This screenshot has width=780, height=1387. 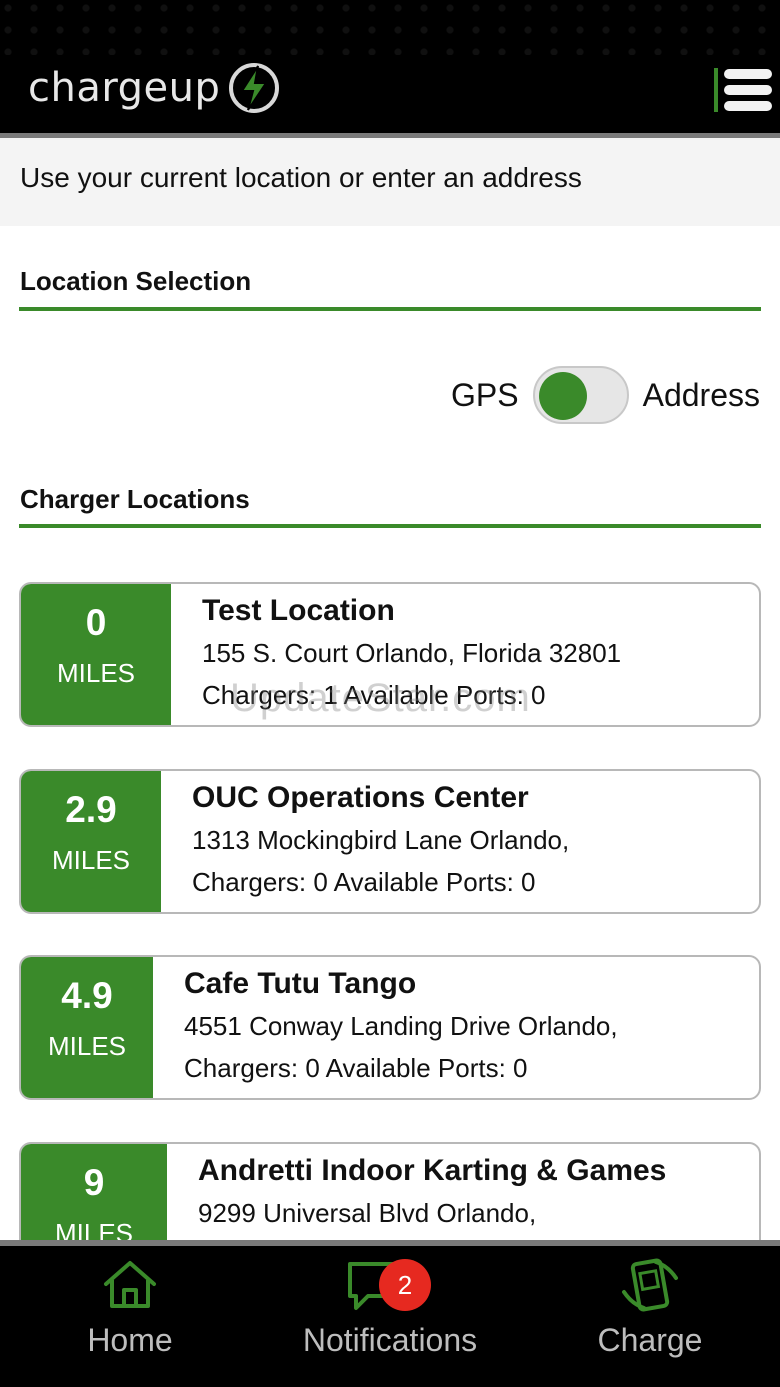 What do you see at coordinates (130, 1316) in the screenshot?
I see `nav-home: Home` at bounding box center [130, 1316].